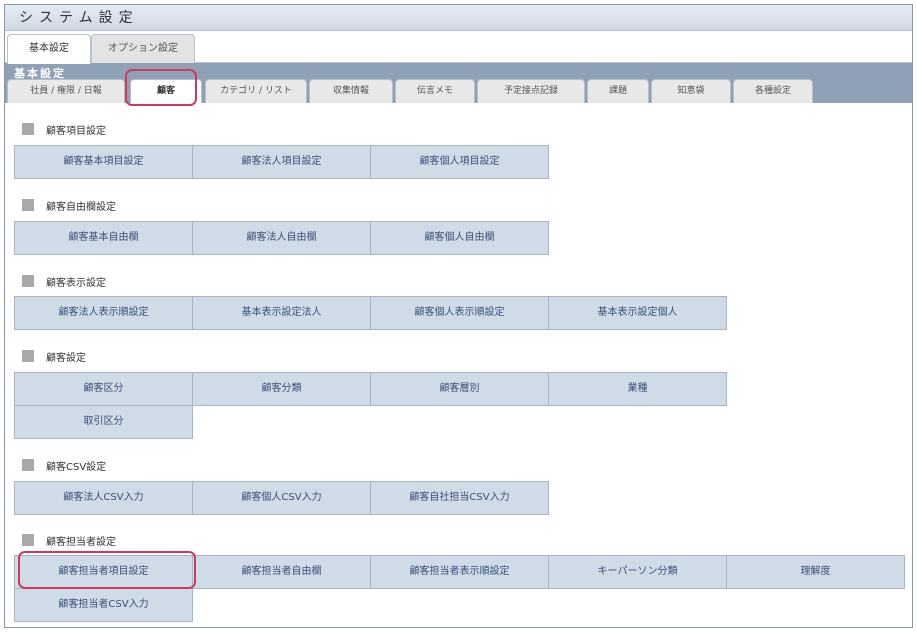 Image resolution: width=917 pixels, height=633 pixels. What do you see at coordinates (459, 498) in the screenshot?
I see `in-house-staff-csv-import-button: 顧客自社担当CSV入力` at bounding box center [459, 498].